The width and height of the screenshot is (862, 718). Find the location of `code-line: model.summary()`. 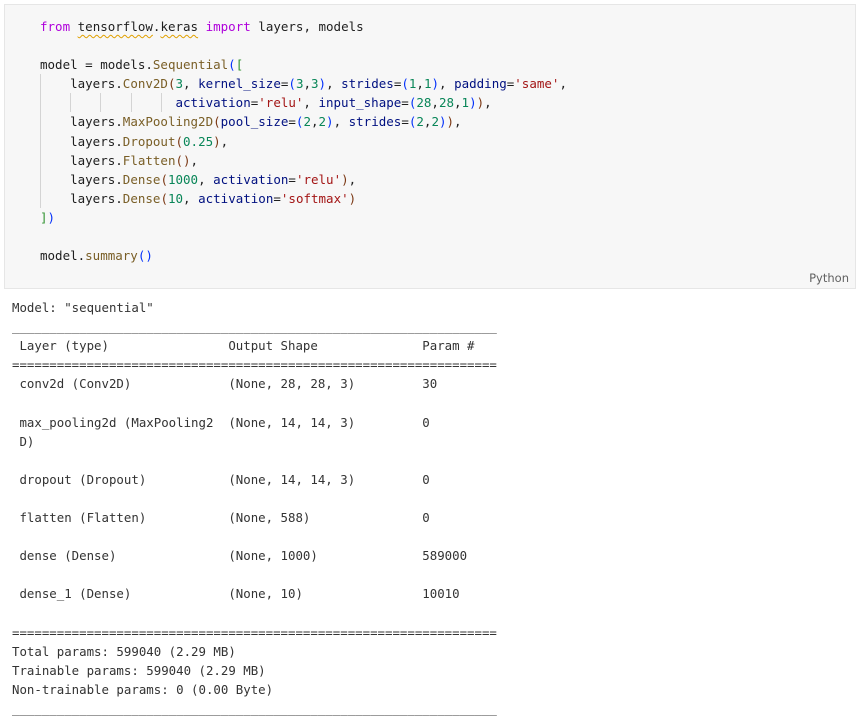

code-line: model.summary() is located at coordinates (96, 256).